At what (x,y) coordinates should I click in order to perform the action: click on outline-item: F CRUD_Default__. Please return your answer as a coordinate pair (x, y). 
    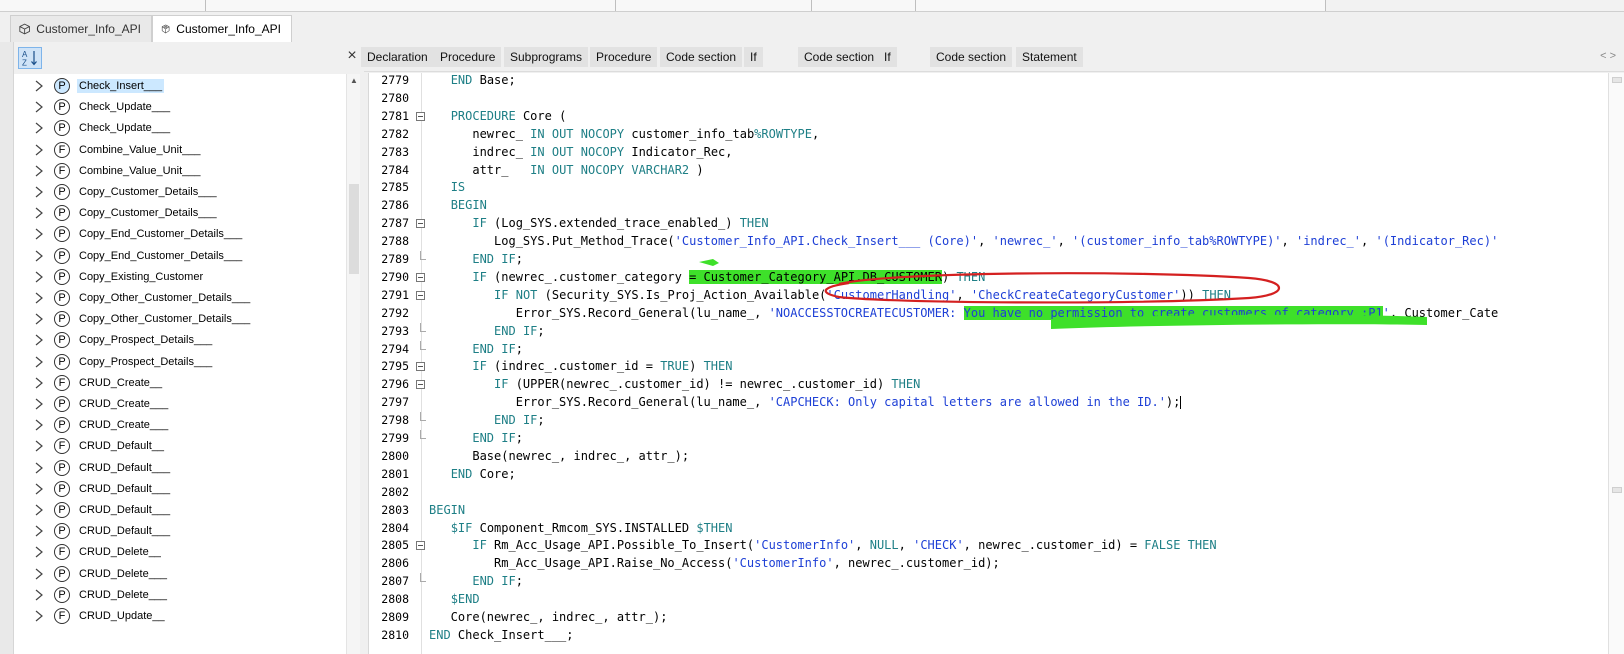
    Looking at the image, I should click on (182, 446).